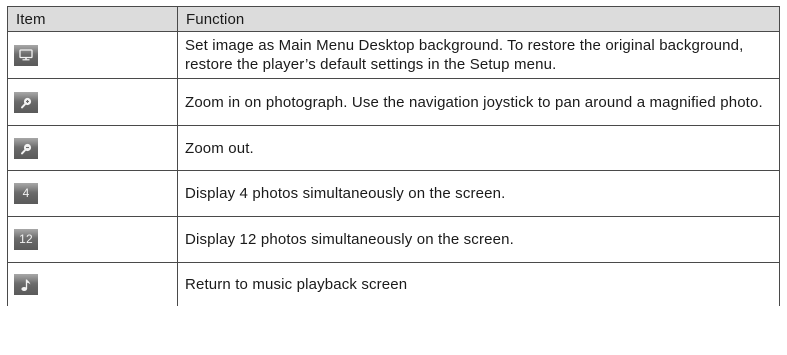  Describe the element at coordinates (26, 148) in the screenshot. I see `zoom-out-magnifier-icon` at that location.